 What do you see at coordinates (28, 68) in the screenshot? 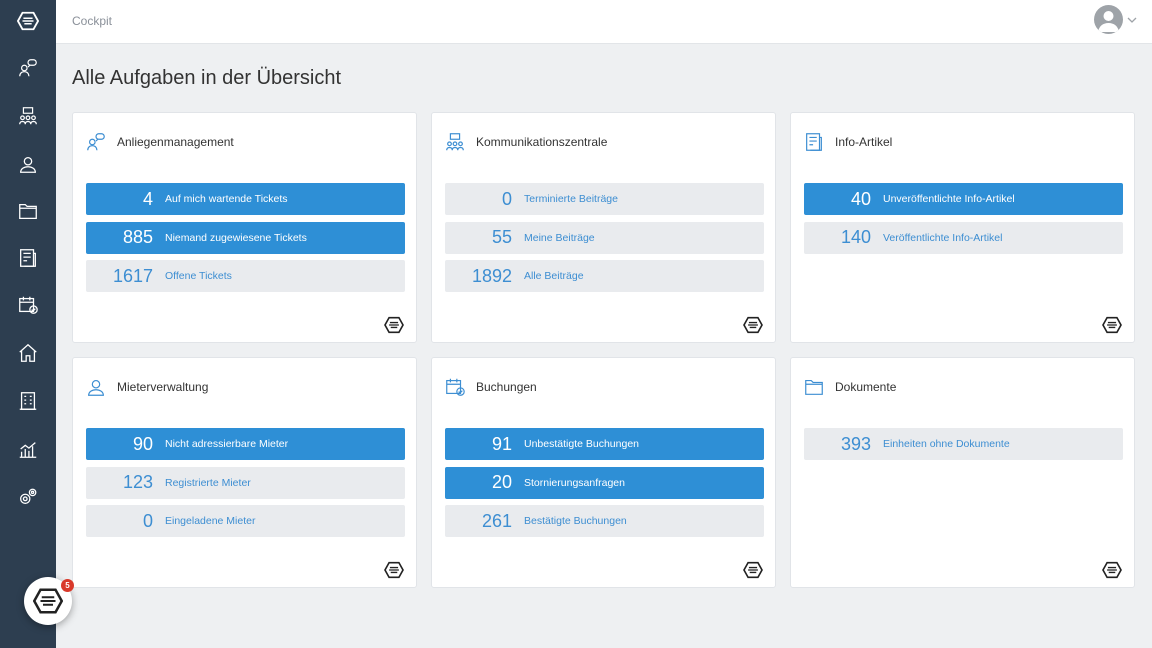
I see `sidebar-item-anliegen` at bounding box center [28, 68].